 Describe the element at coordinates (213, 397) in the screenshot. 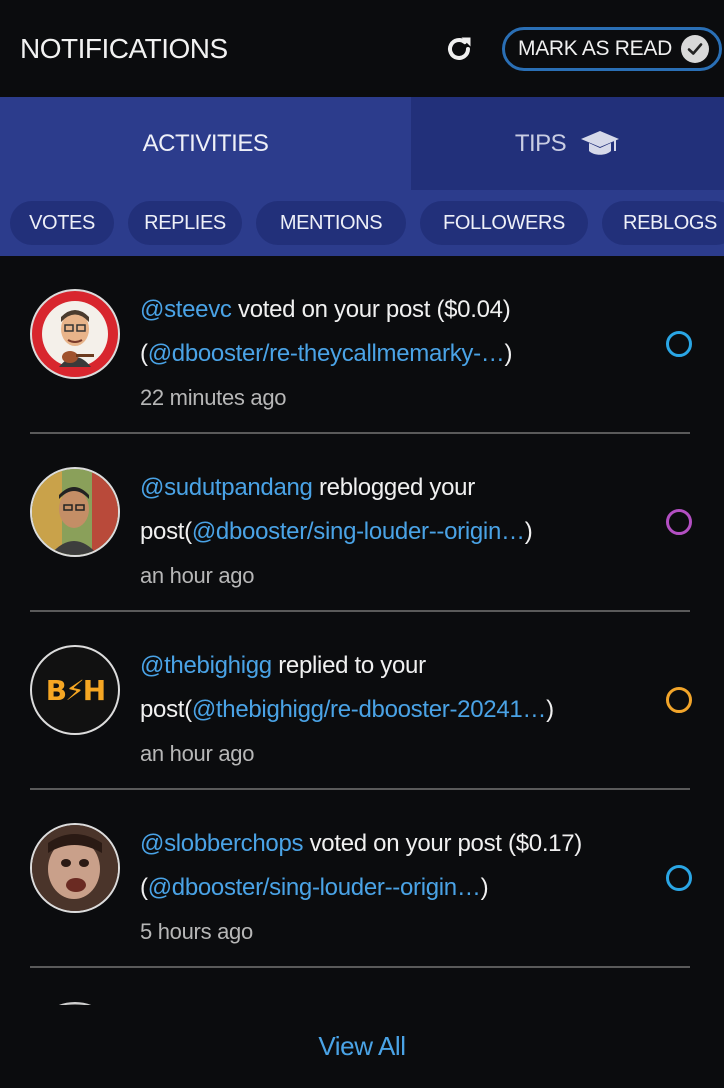

I see `timestamp: 22 minutes ago` at that location.